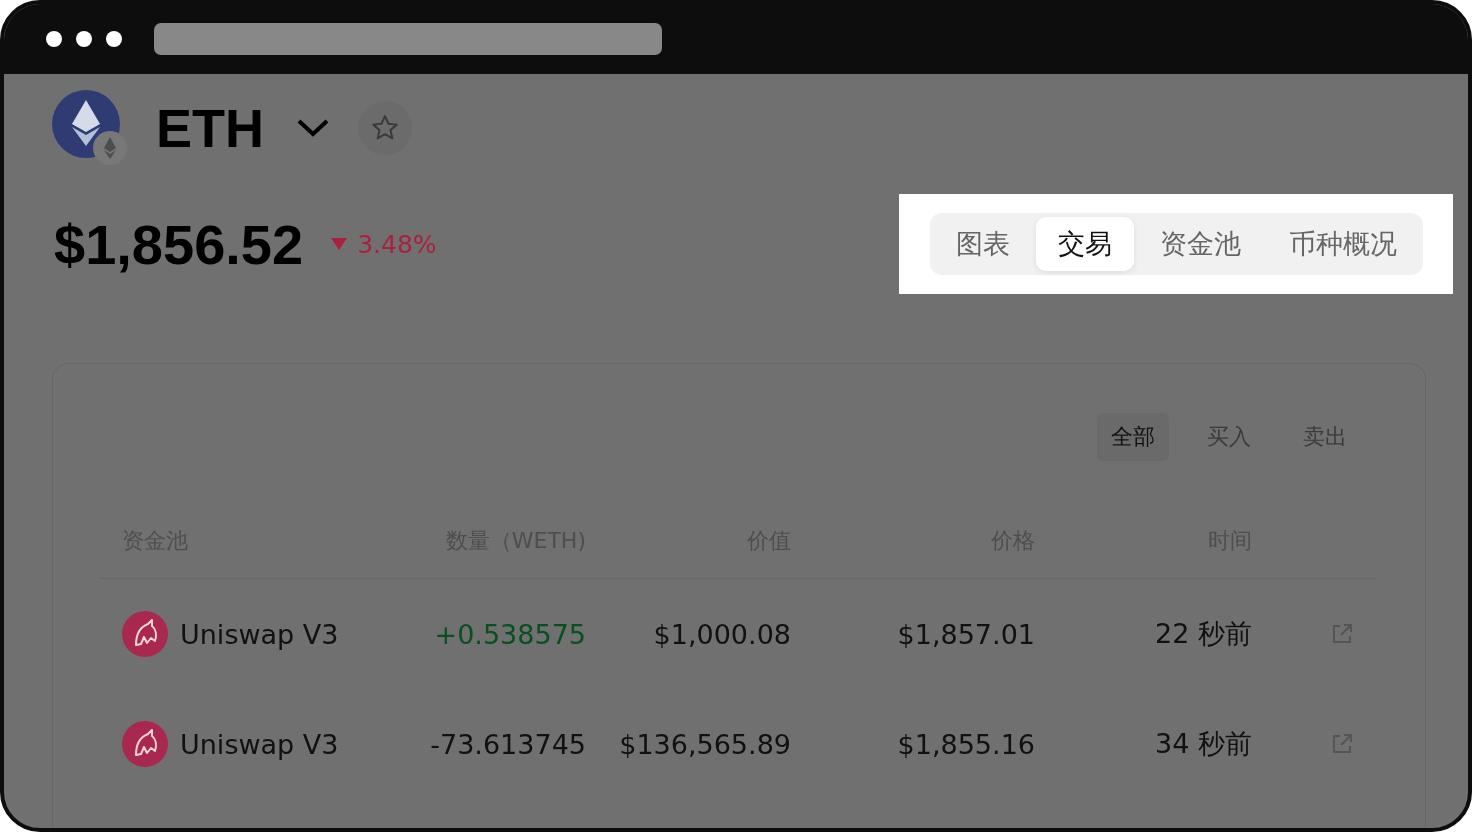 Image resolution: width=1472 pixels, height=832 pixels. Describe the element at coordinates (1342, 244) in the screenshot. I see `tab: 币种概况` at that location.